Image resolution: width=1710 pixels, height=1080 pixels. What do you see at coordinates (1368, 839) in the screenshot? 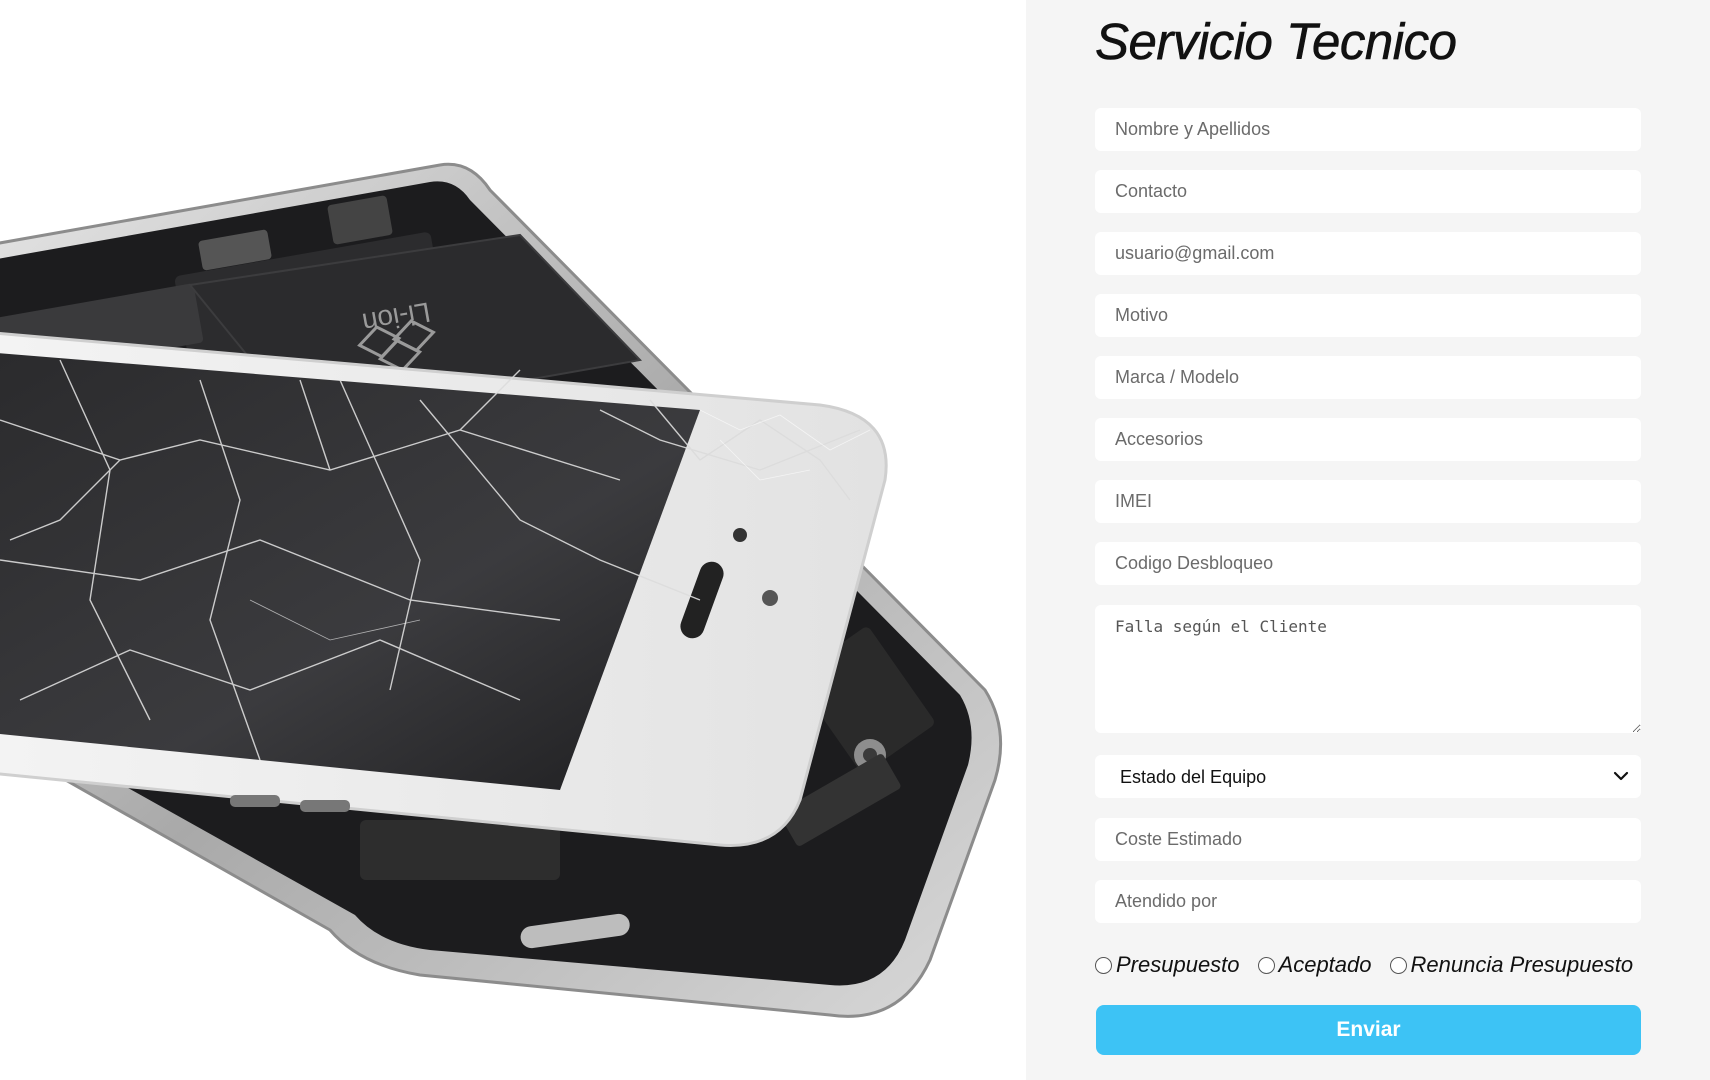
I see `estimated-cost-field` at bounding box center [1368, 839].